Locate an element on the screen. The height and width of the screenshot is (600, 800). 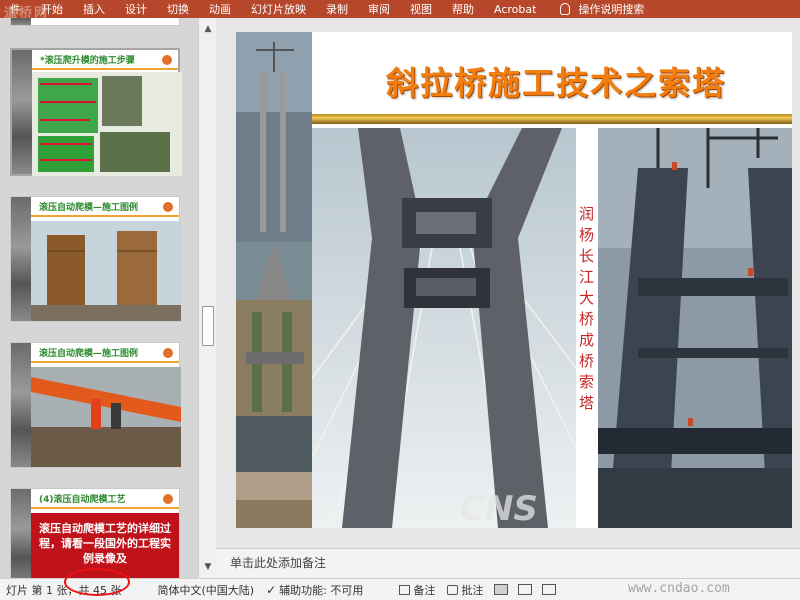
tab-transitions: 切换 is located at coordinates (178, 9).